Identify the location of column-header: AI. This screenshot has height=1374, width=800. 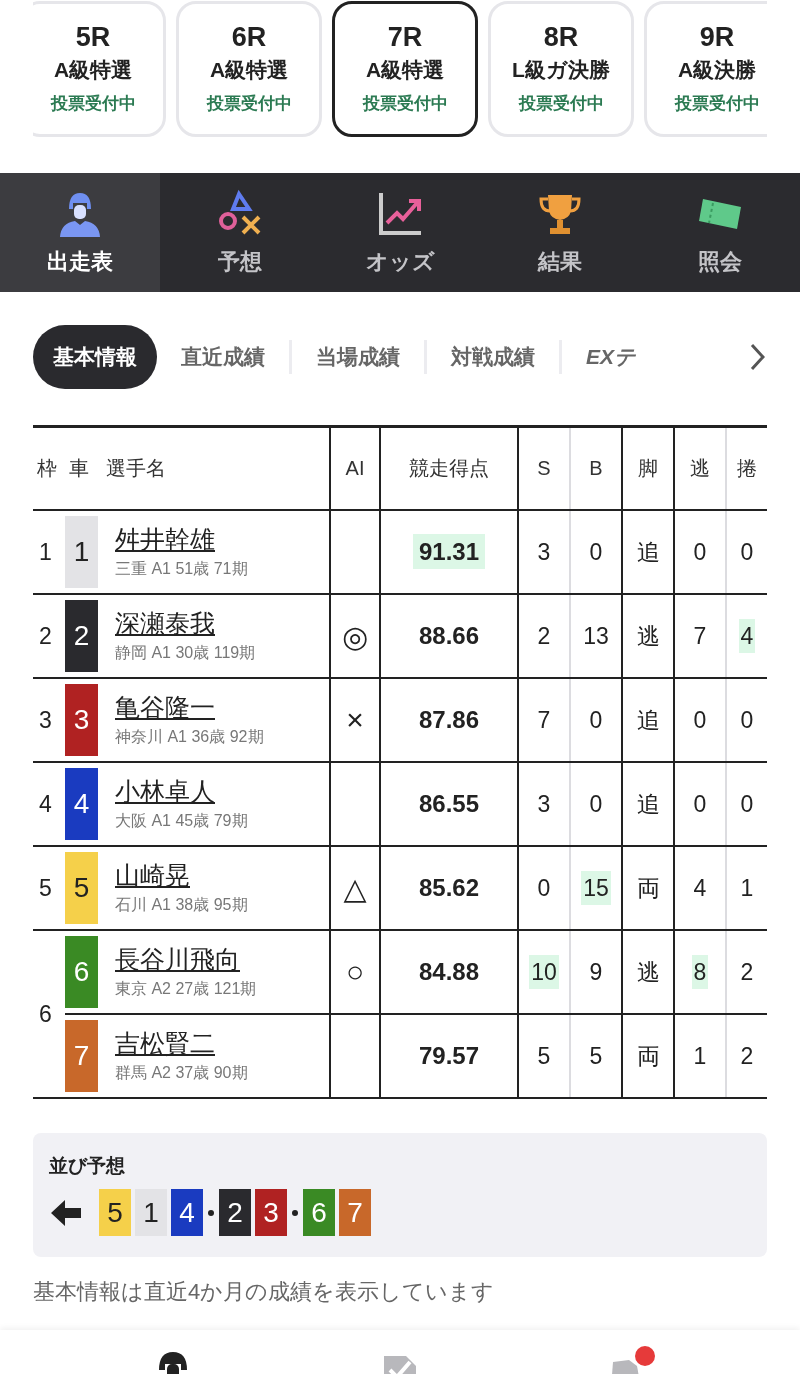
(355, 468).